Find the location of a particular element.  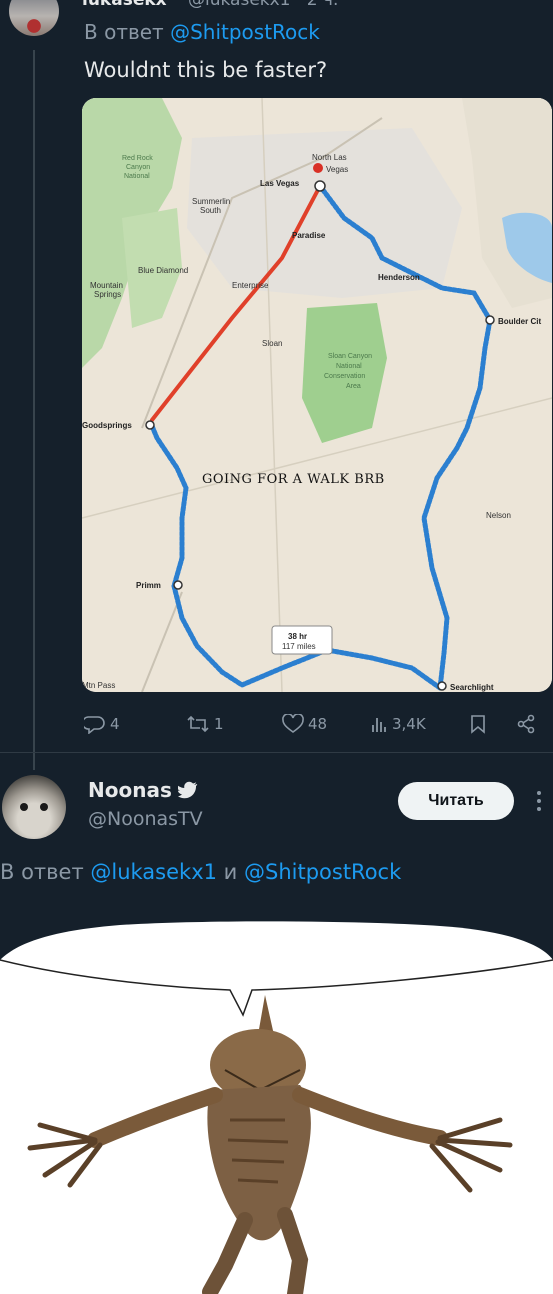

map-label: Sloan Canyon is located at coordinates (350, 356).